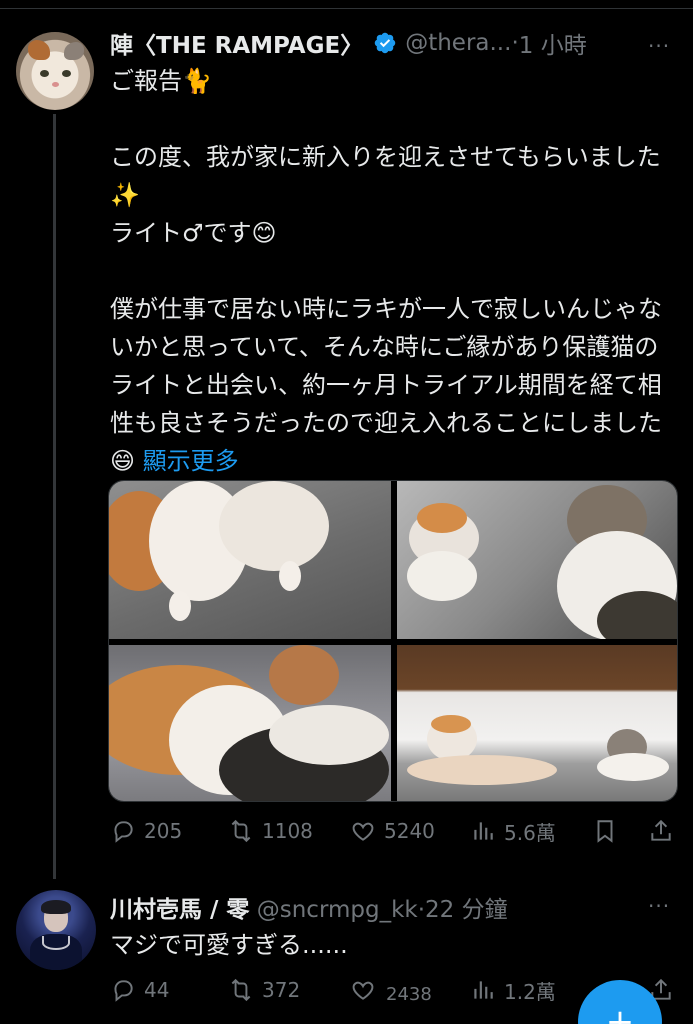 Image resolution: width=693 pixels, height=1024 pixels. What do you see at coordinates (659, 46) in the screenshot?
I see `more-icon: ···` at bounding box center [659, 46].